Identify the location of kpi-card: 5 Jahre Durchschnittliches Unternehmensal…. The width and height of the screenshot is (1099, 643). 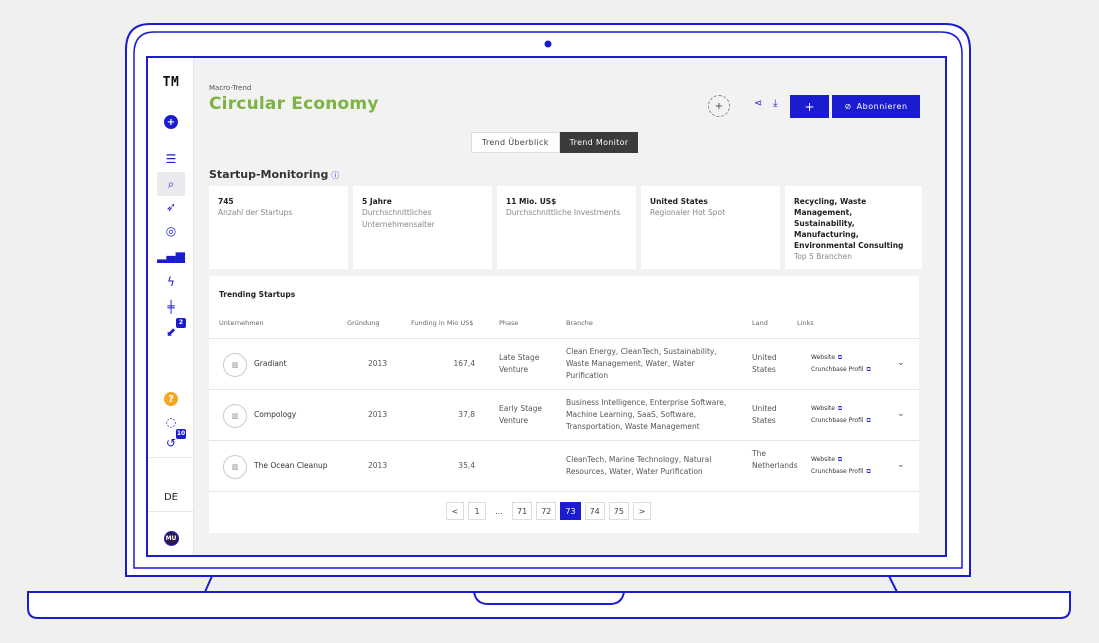
(422, 227).